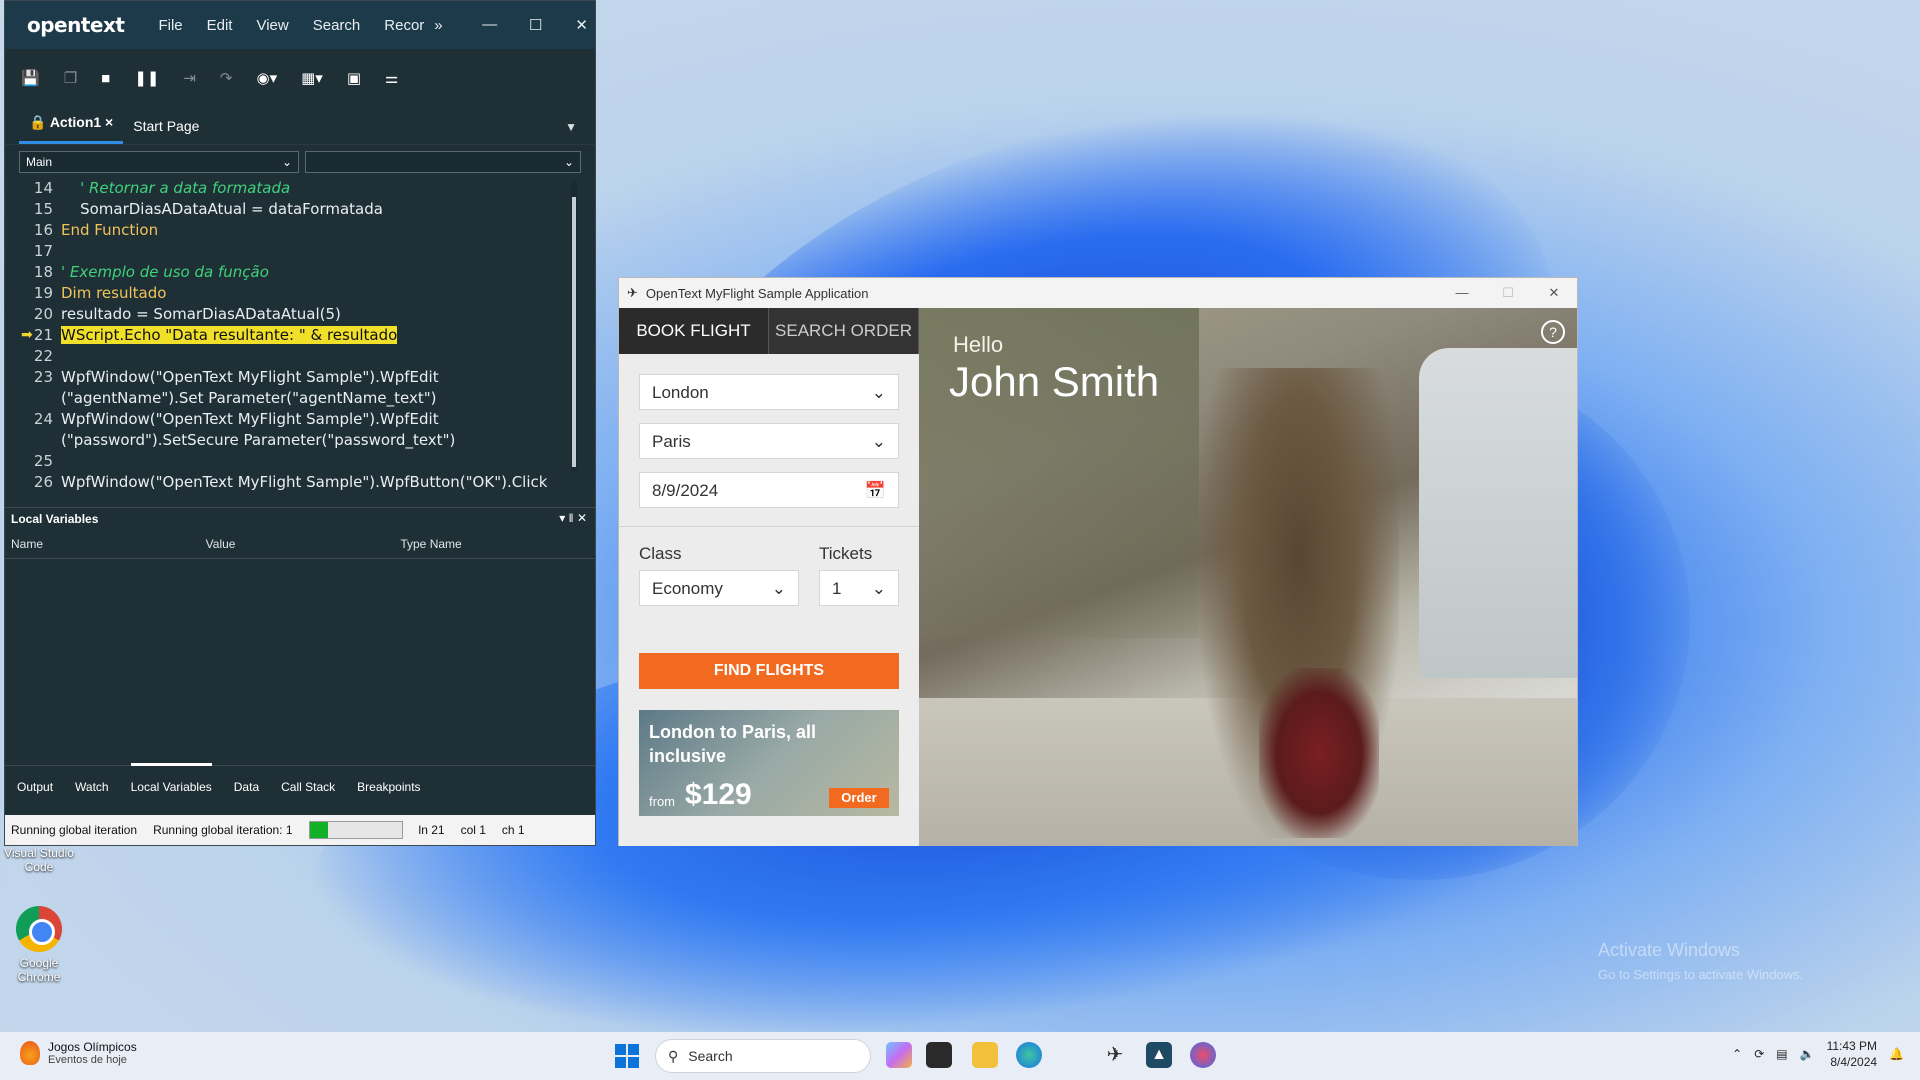 This screenshot has width=1920, height=1080. I want to click on tab-search-order: SEARCH ORDER, so click(844, 331).